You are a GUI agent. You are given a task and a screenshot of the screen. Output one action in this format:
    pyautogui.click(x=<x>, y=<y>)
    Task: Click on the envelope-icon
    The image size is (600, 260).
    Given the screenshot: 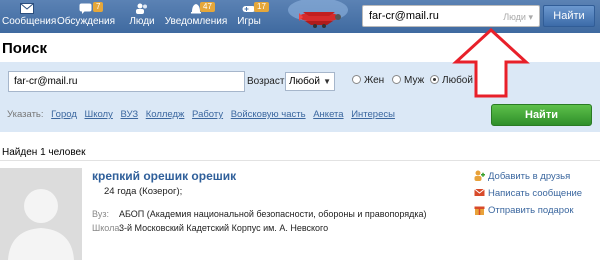 What is the action you would take?
    pyautogui.click(x=27, y=8)
    